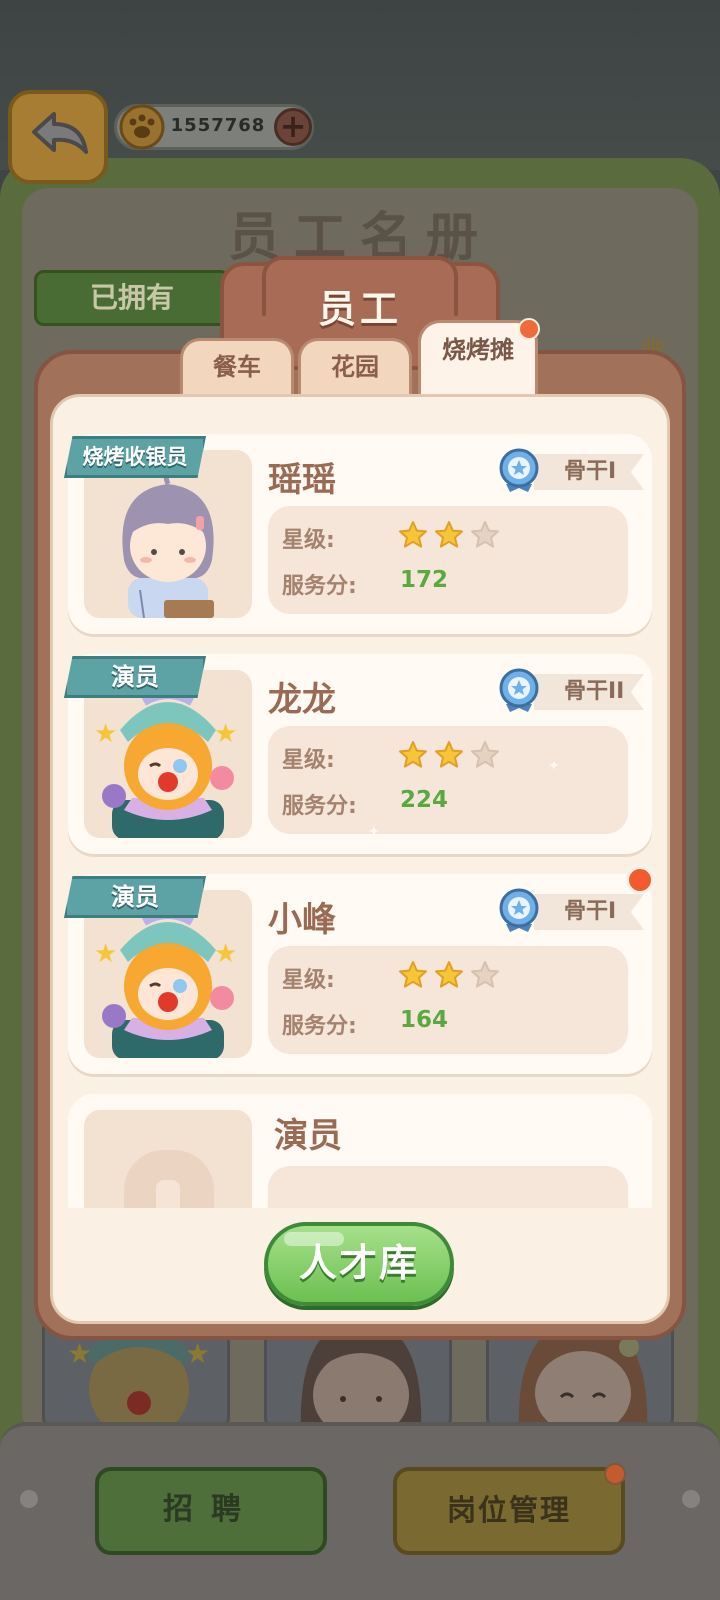 The image size is (720, 1600). Describe the element at coordinates (424, 580) in the screenshot. I see `service-score: 172` at that location.